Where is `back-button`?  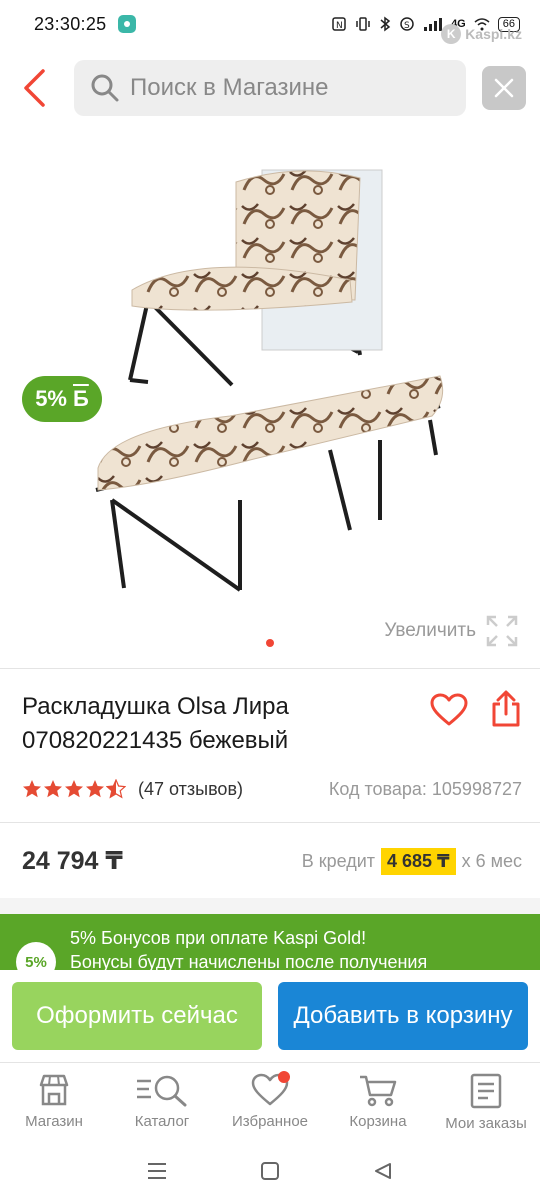
back-button is located at coordinates (34, 88).